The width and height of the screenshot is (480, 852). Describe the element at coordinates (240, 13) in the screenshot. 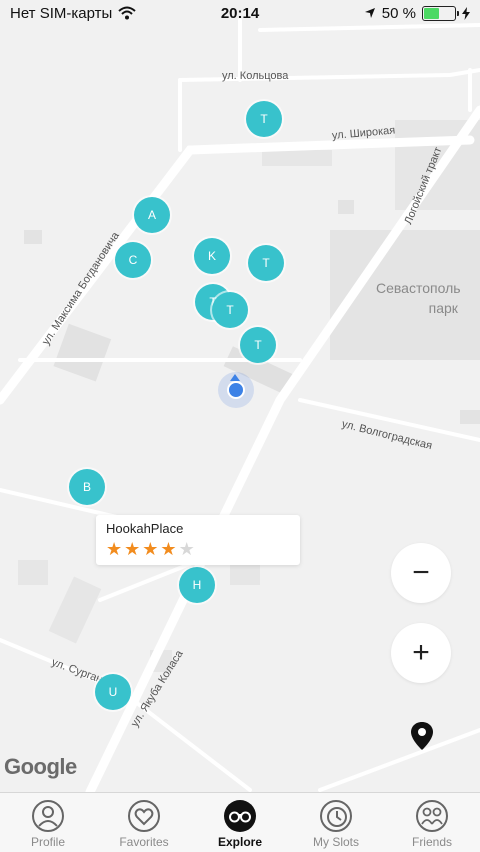

I see `status-bar: Нет SIM-карты 20:14 50 %` at that location.